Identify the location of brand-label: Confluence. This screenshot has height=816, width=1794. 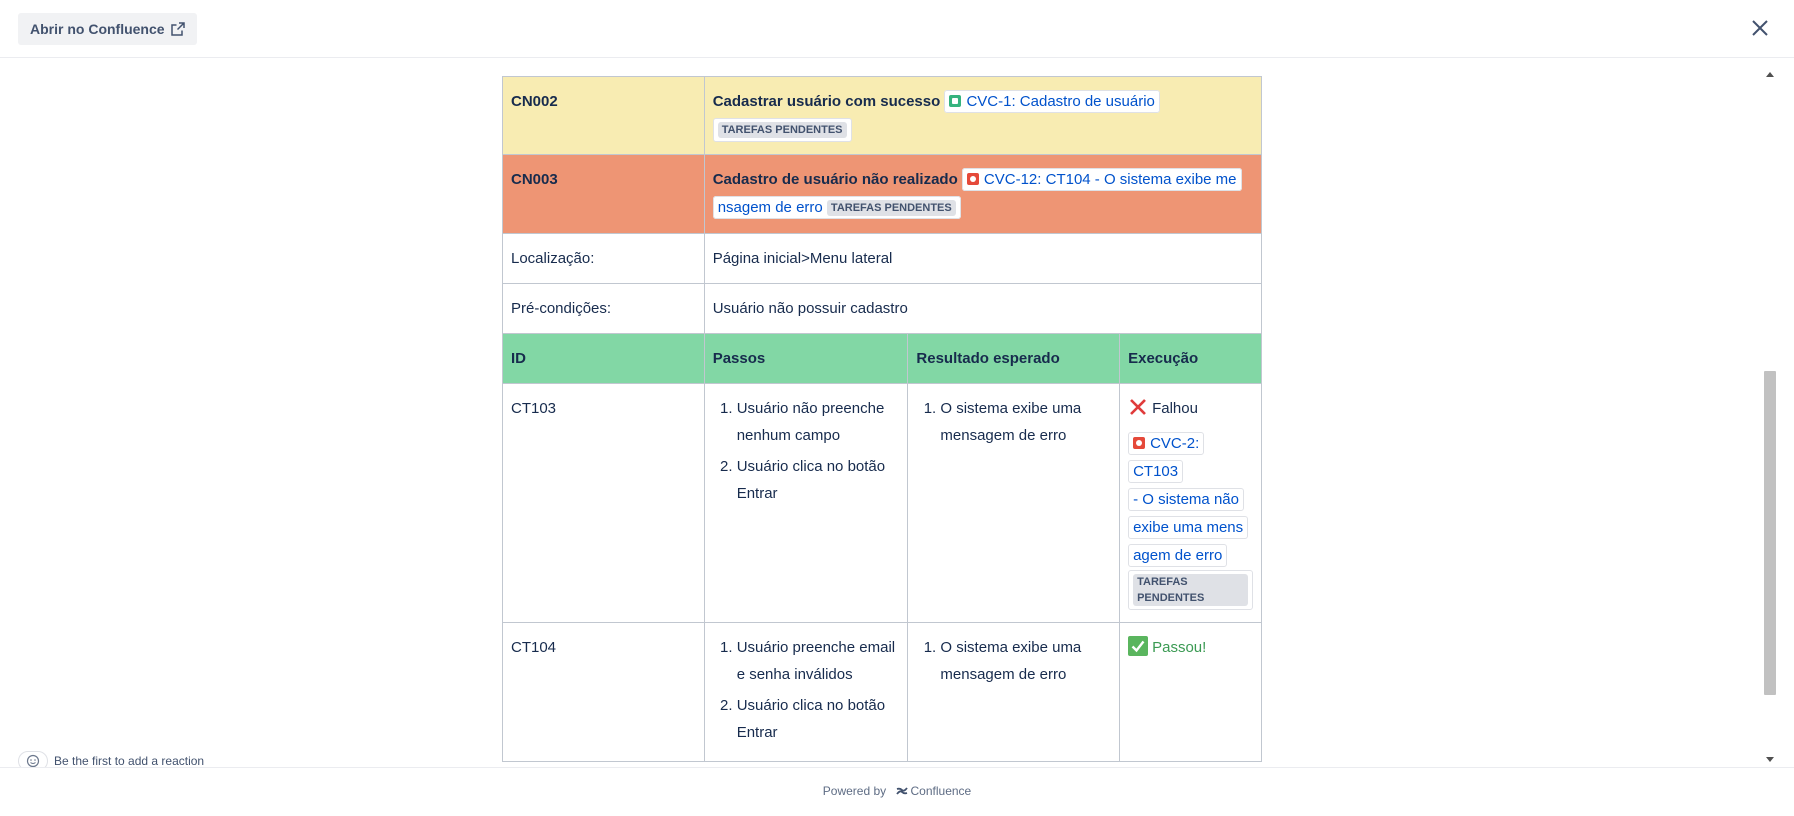
(941, 791).